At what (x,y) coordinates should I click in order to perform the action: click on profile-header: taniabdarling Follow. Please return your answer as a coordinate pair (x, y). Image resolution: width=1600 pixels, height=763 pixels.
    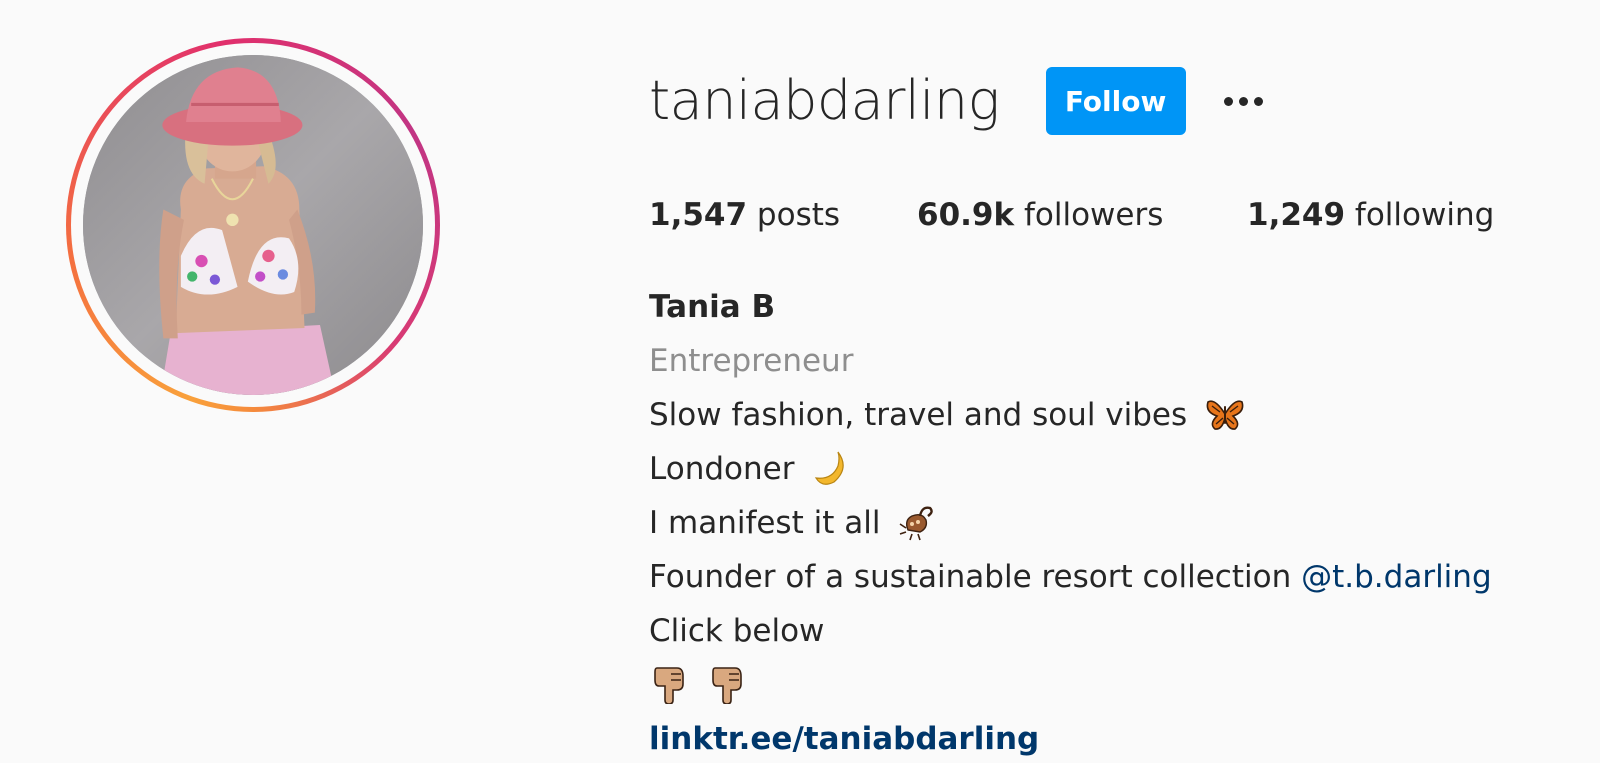
    Looking at the image, I should click on (961, 101).